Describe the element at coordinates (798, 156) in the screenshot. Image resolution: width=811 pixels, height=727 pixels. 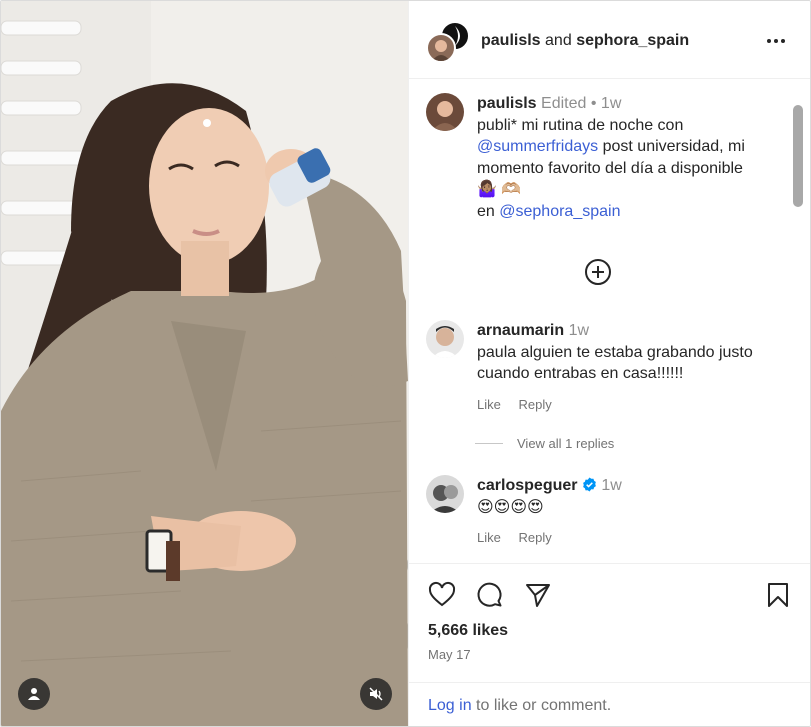
I see `comments-scrollbar` at that location.